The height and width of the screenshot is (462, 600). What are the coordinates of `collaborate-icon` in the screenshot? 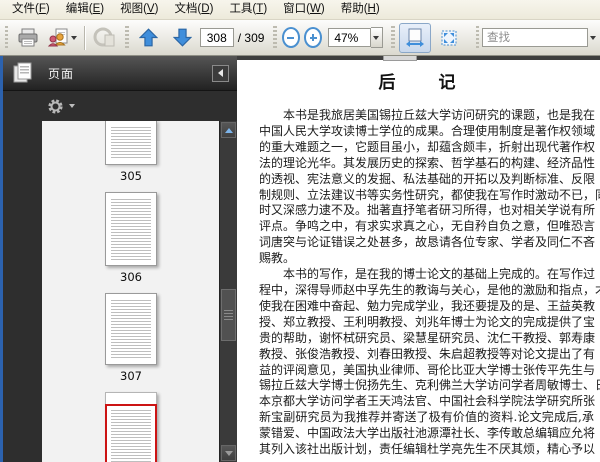 It's located at (59, 38).